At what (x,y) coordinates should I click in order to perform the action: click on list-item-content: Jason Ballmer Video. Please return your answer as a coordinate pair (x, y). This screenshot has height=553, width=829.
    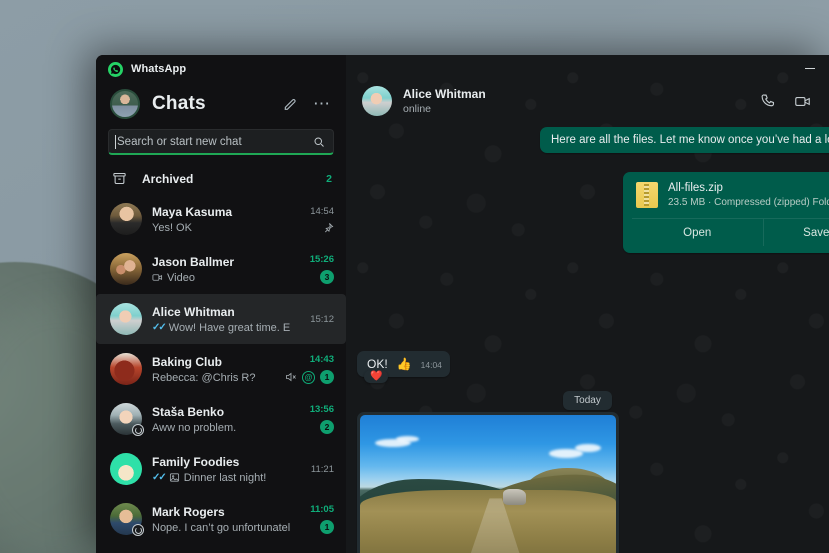
    Looking at the image, I should click on (221, 269).